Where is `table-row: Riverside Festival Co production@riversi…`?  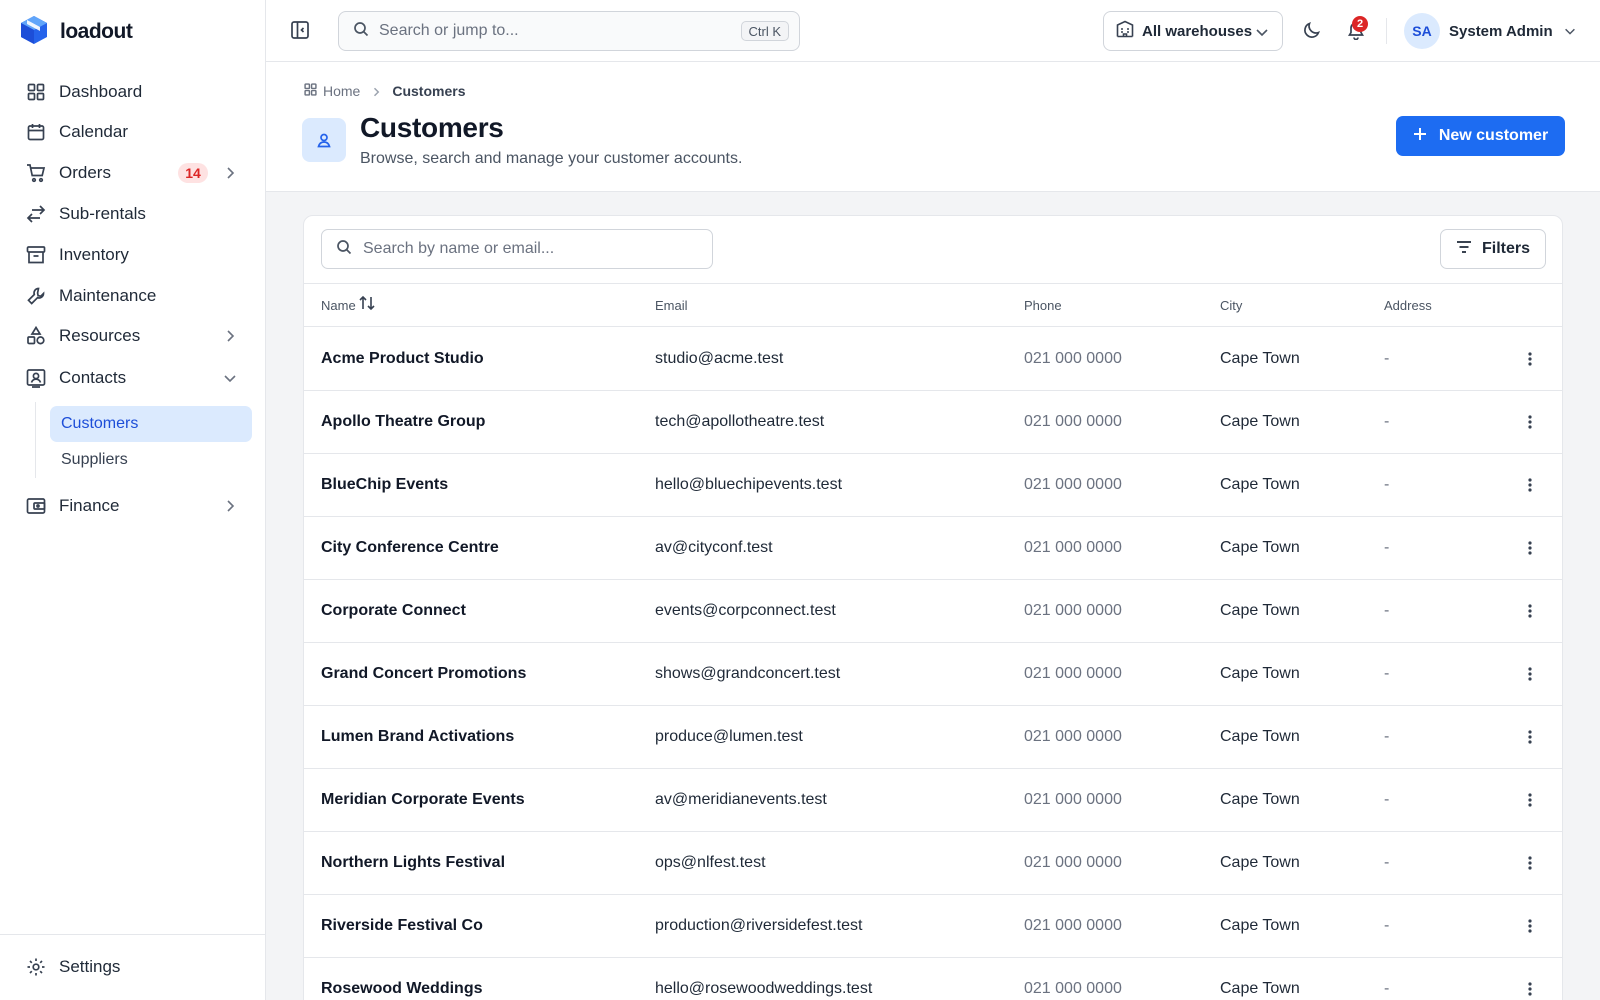
table-row: Riverside Festival Co production@riversi… is located at coordinates (933, 926).